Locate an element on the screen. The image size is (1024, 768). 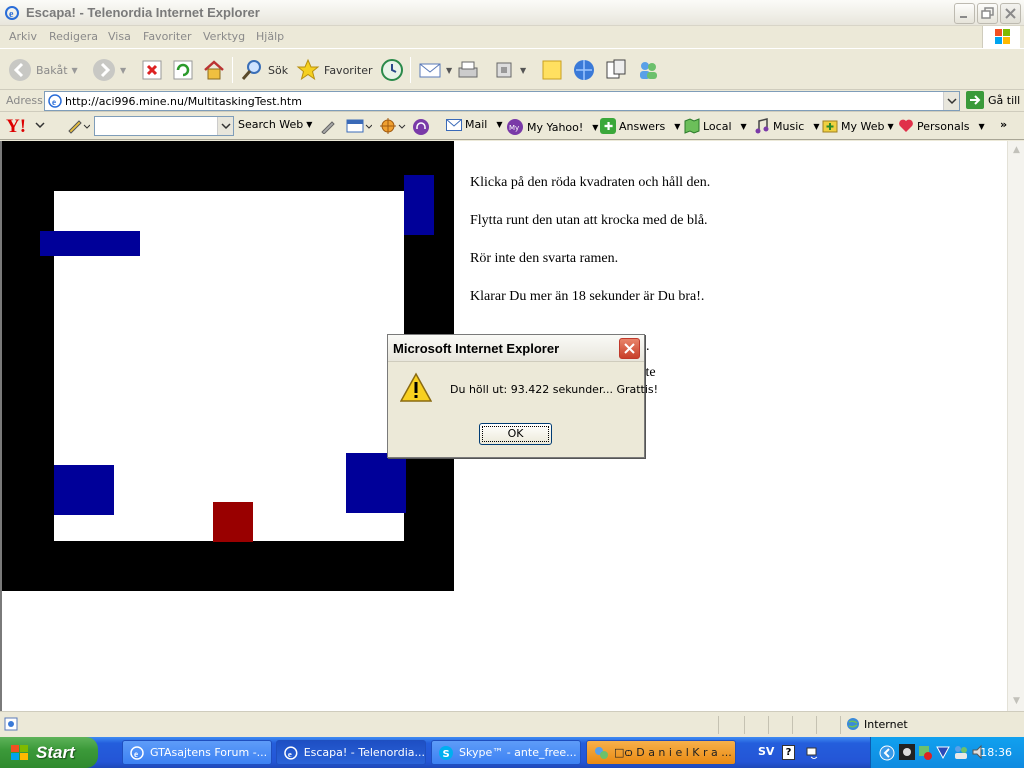
scroll-down-icon: ▼ is located at coordinates (1016, 701).